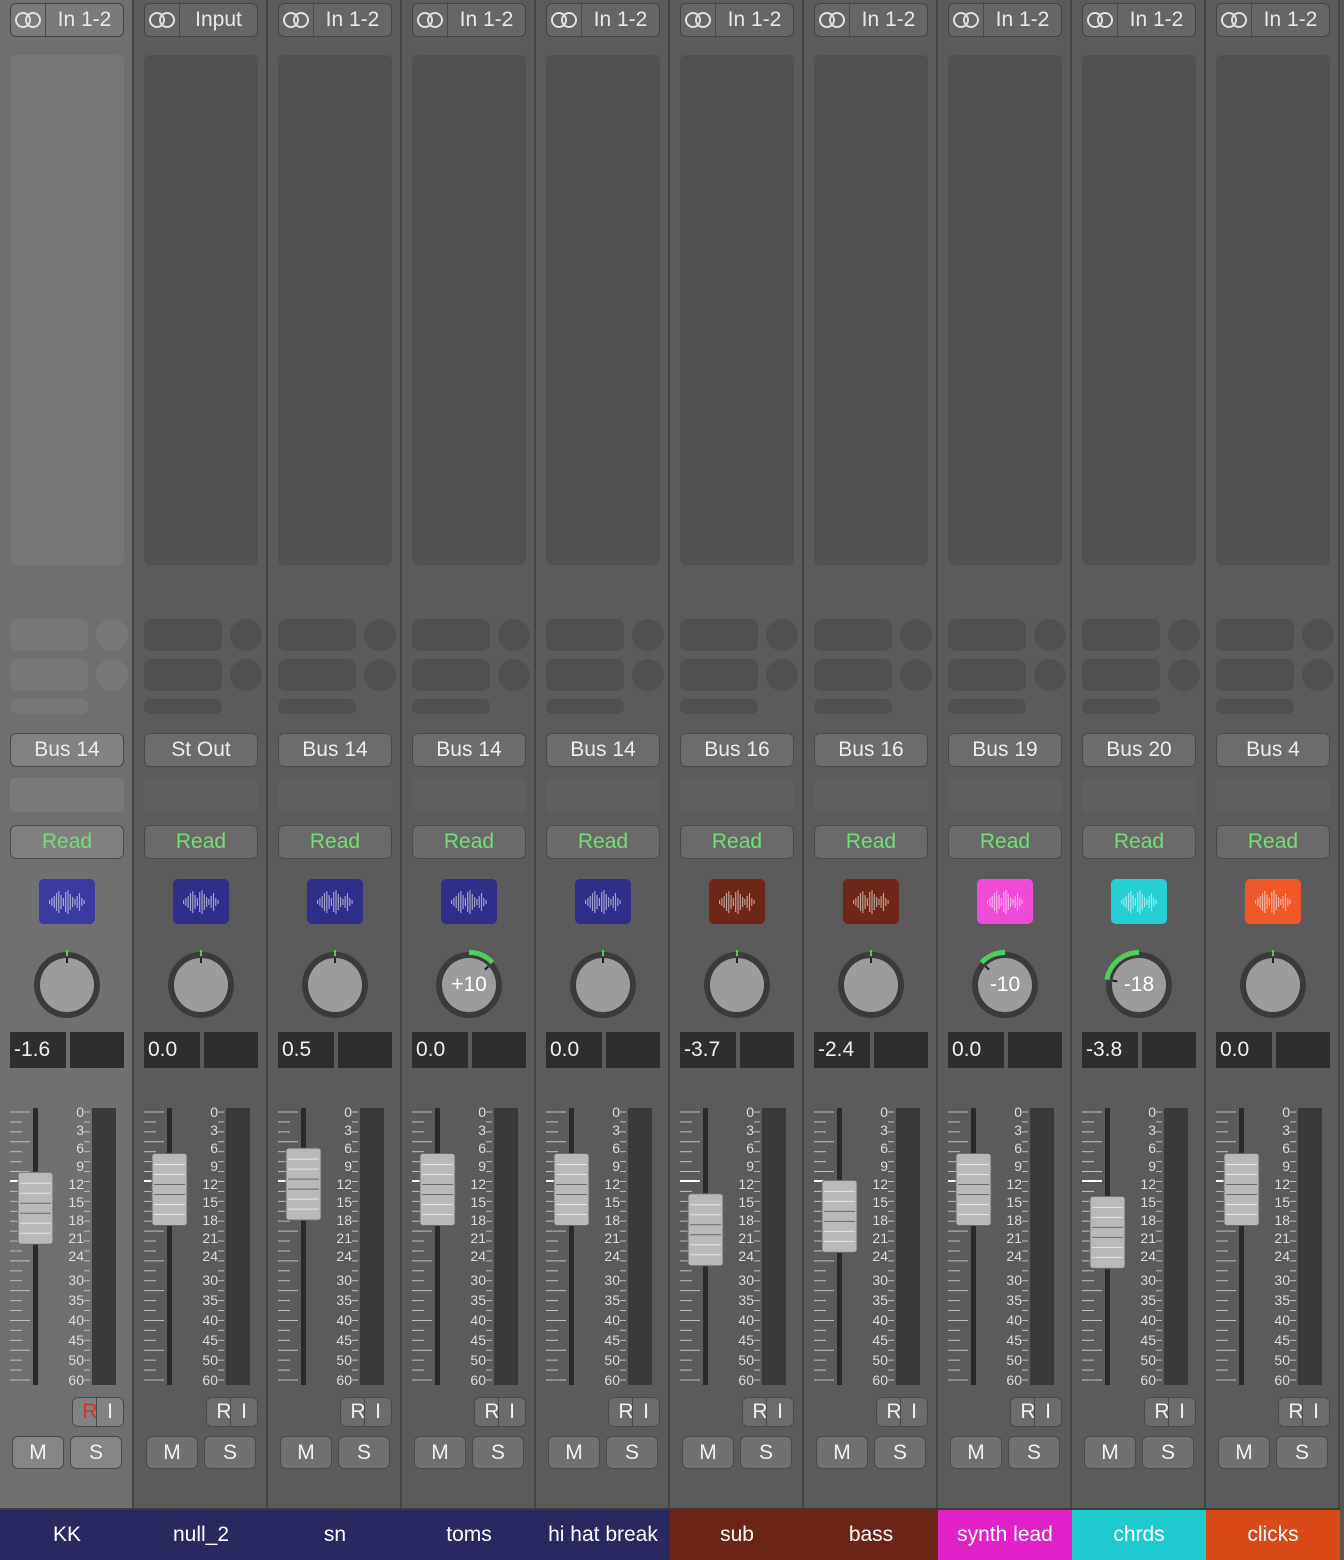 This screenshot has height=1560, width=1344. I want to click on track-name: clicks, so click(1273, 1534).